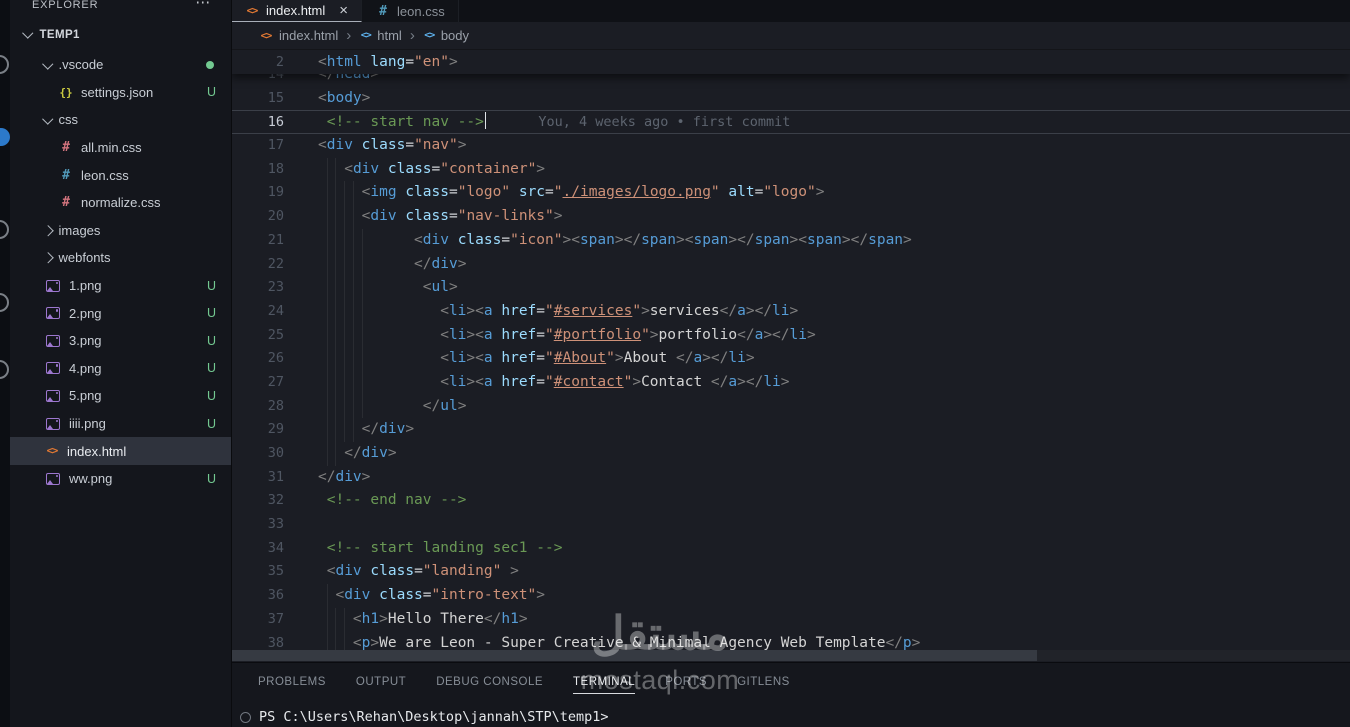 This screenshot has height=727, width=1350. I want to click on code-line-26: 26 <li><a href="#About">About </a></li>, so click(790, 359).